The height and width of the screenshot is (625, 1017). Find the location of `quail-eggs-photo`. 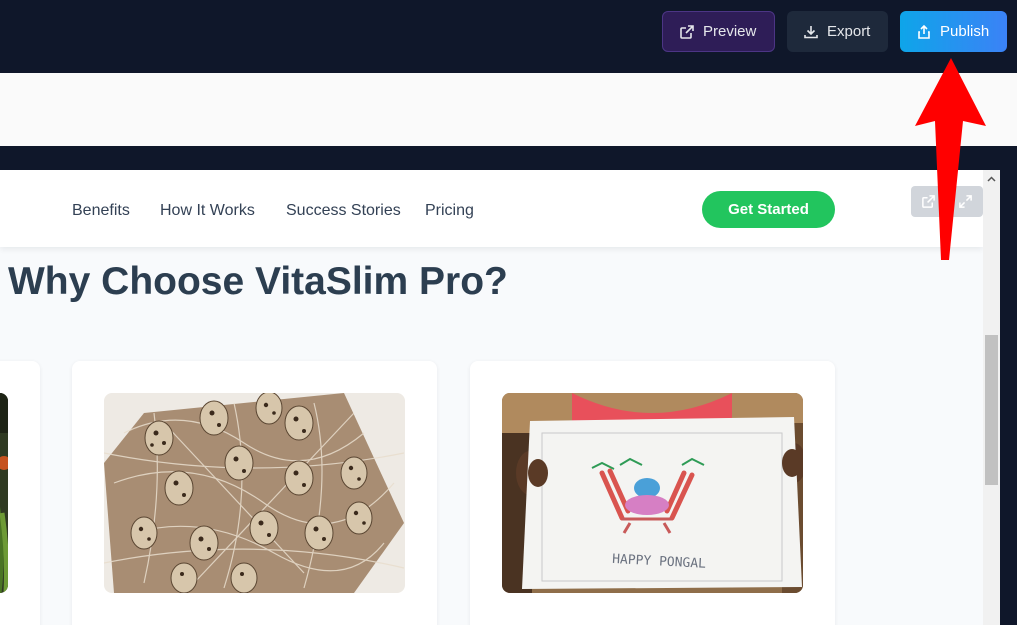

quail-eggs-photo is located at coordinates (254, 493).